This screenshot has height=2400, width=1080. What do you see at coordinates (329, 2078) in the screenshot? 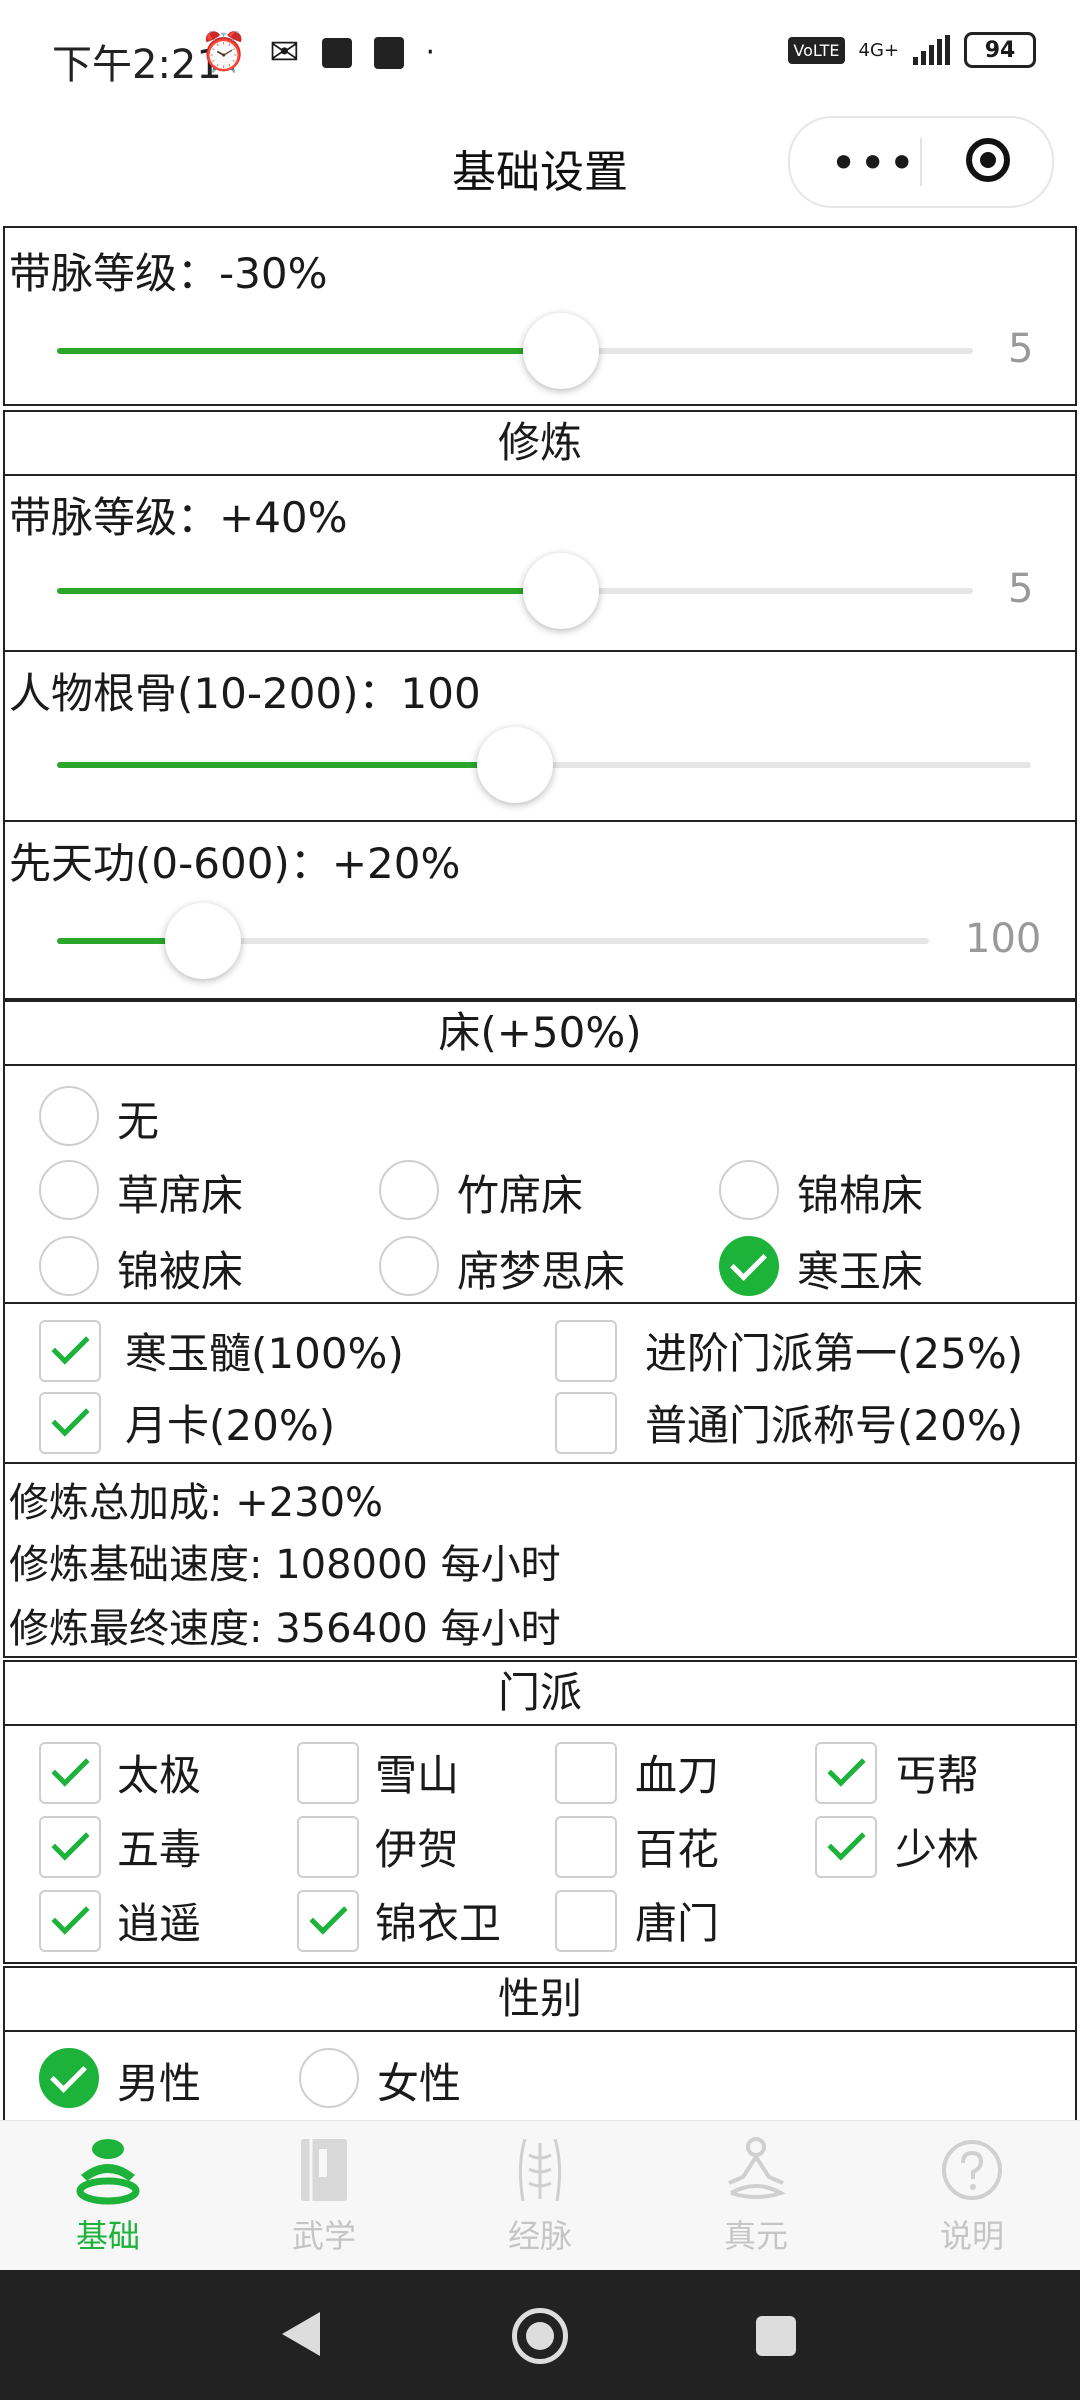
I see `gender-radio-female` at bounding box center [329, 2078].